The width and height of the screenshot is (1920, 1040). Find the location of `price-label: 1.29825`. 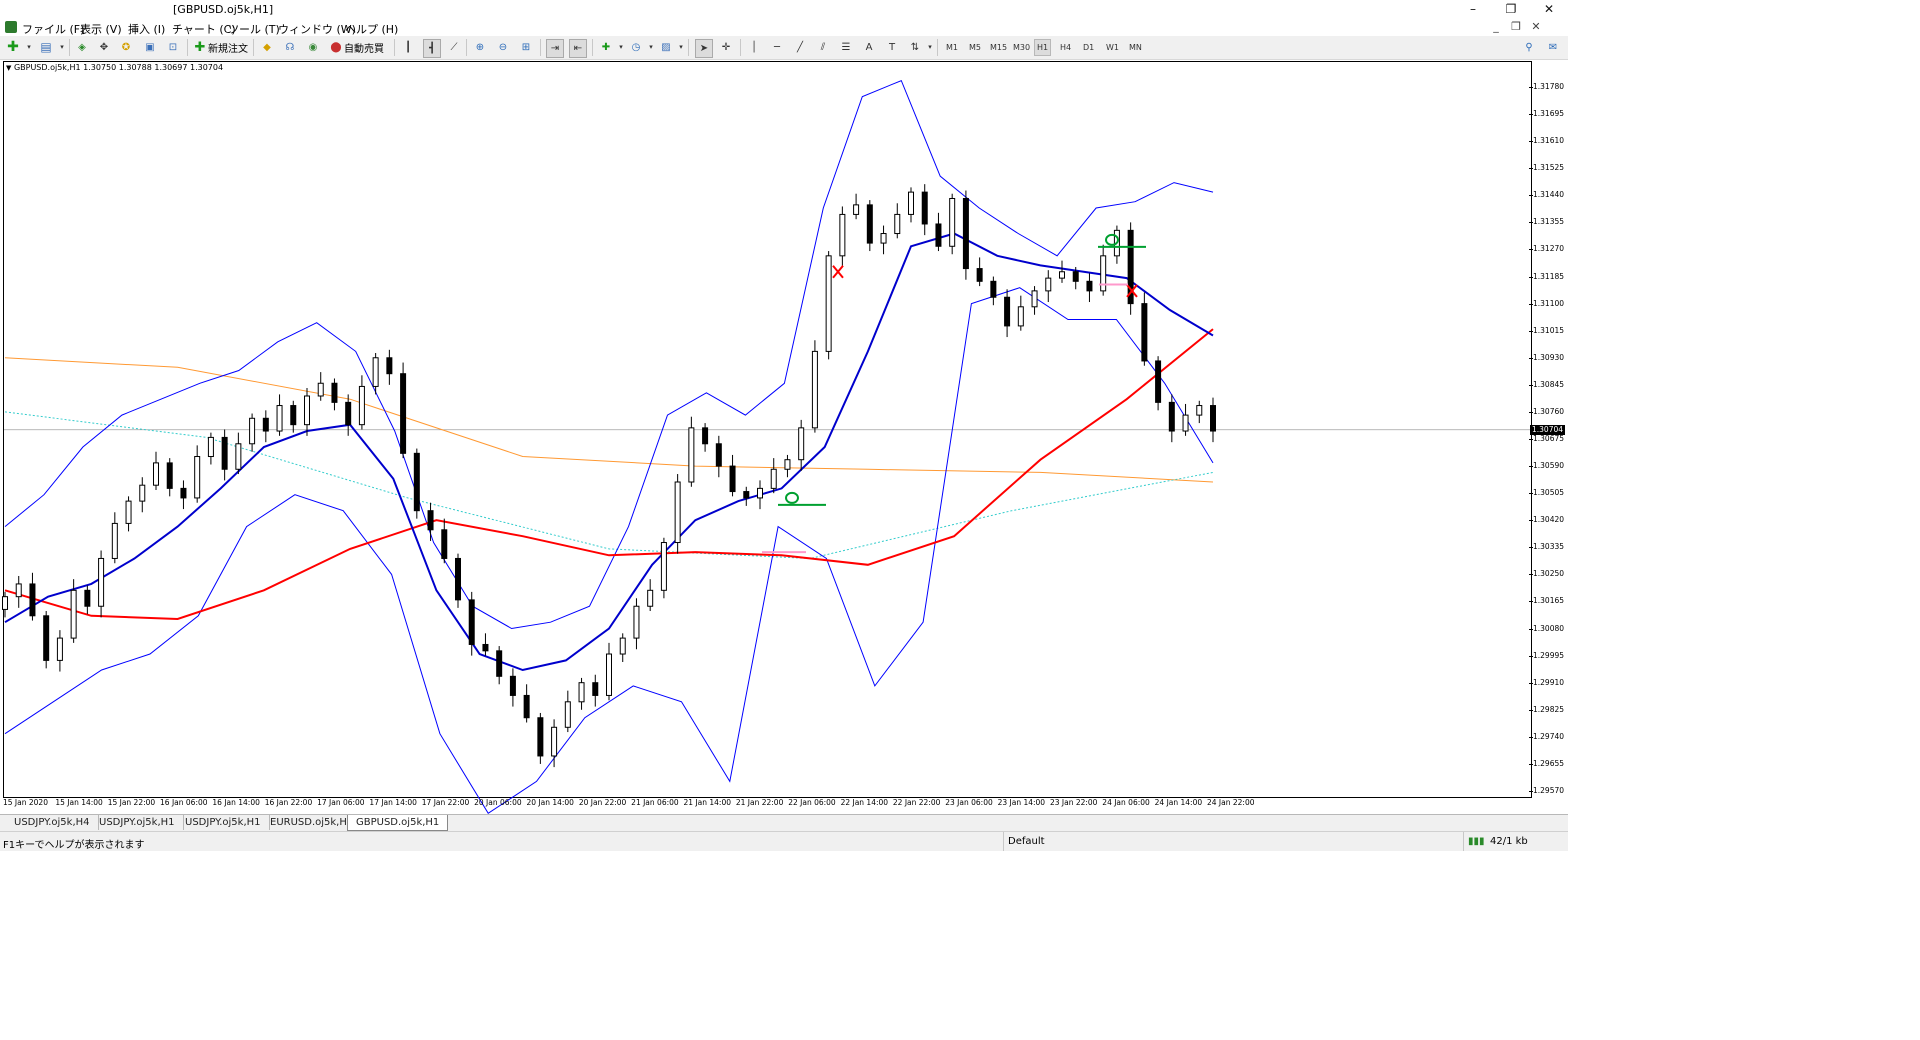

price-label: 1.29825 is located at coordinates (1549, 709).